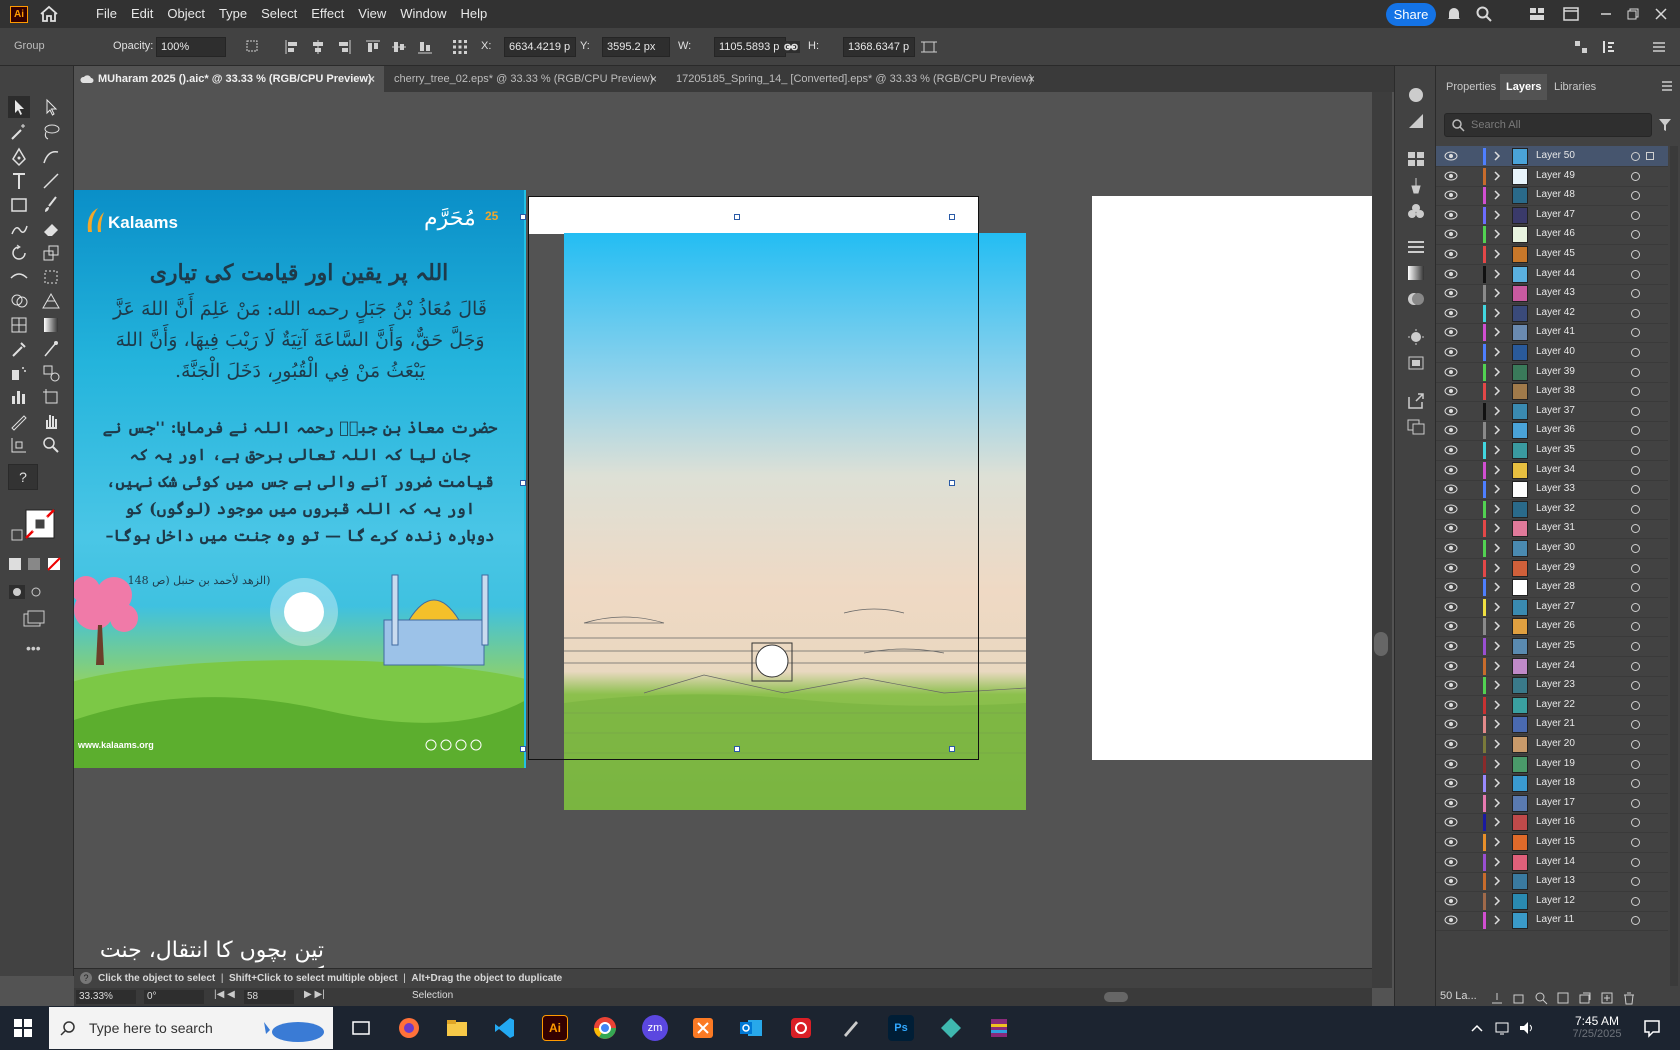 Image resolution: width=1680 pixels, height=1050 pixels. What do you see at coordinates (1552, 646) in the screenshot?
I see `layer-row: Layer 25` at bounding box center [1552, 646].